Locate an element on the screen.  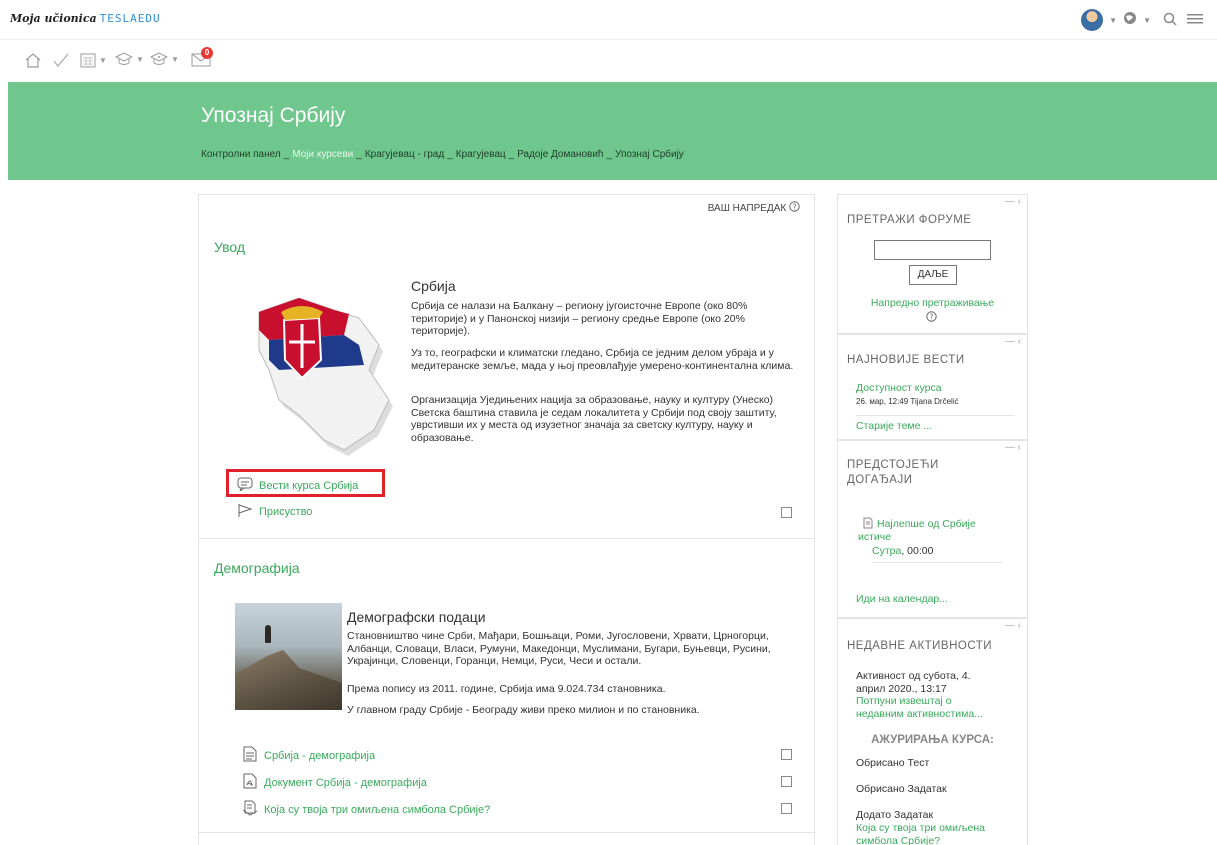
mail-icon: 0 is located at coordinates (202, 57).